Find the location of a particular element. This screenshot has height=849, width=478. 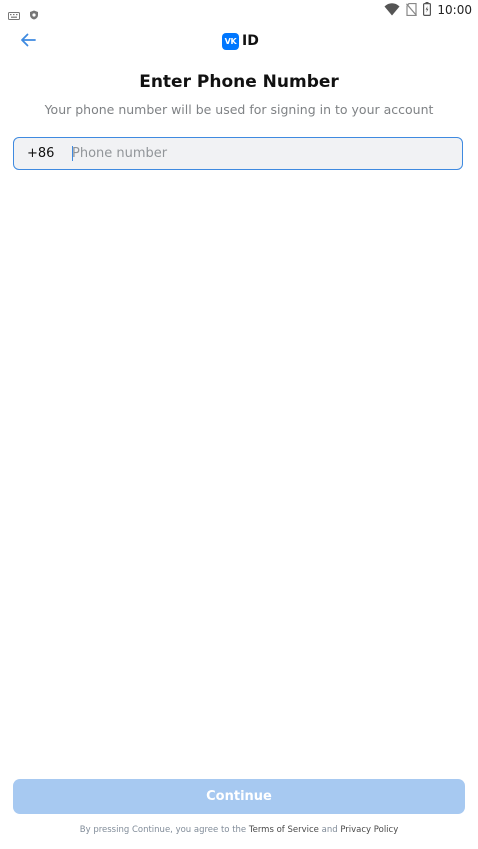

phone-field: +86 is located at coordinates (238, 153).